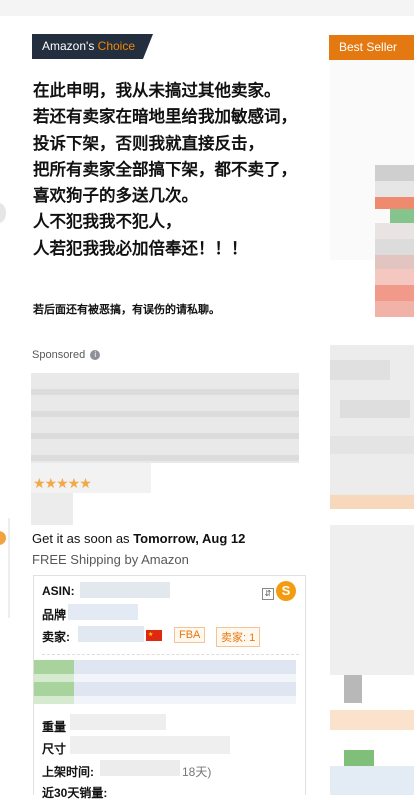 The image size is (414, 801). I want to click on seller-value-blurred, so click(111, 634).